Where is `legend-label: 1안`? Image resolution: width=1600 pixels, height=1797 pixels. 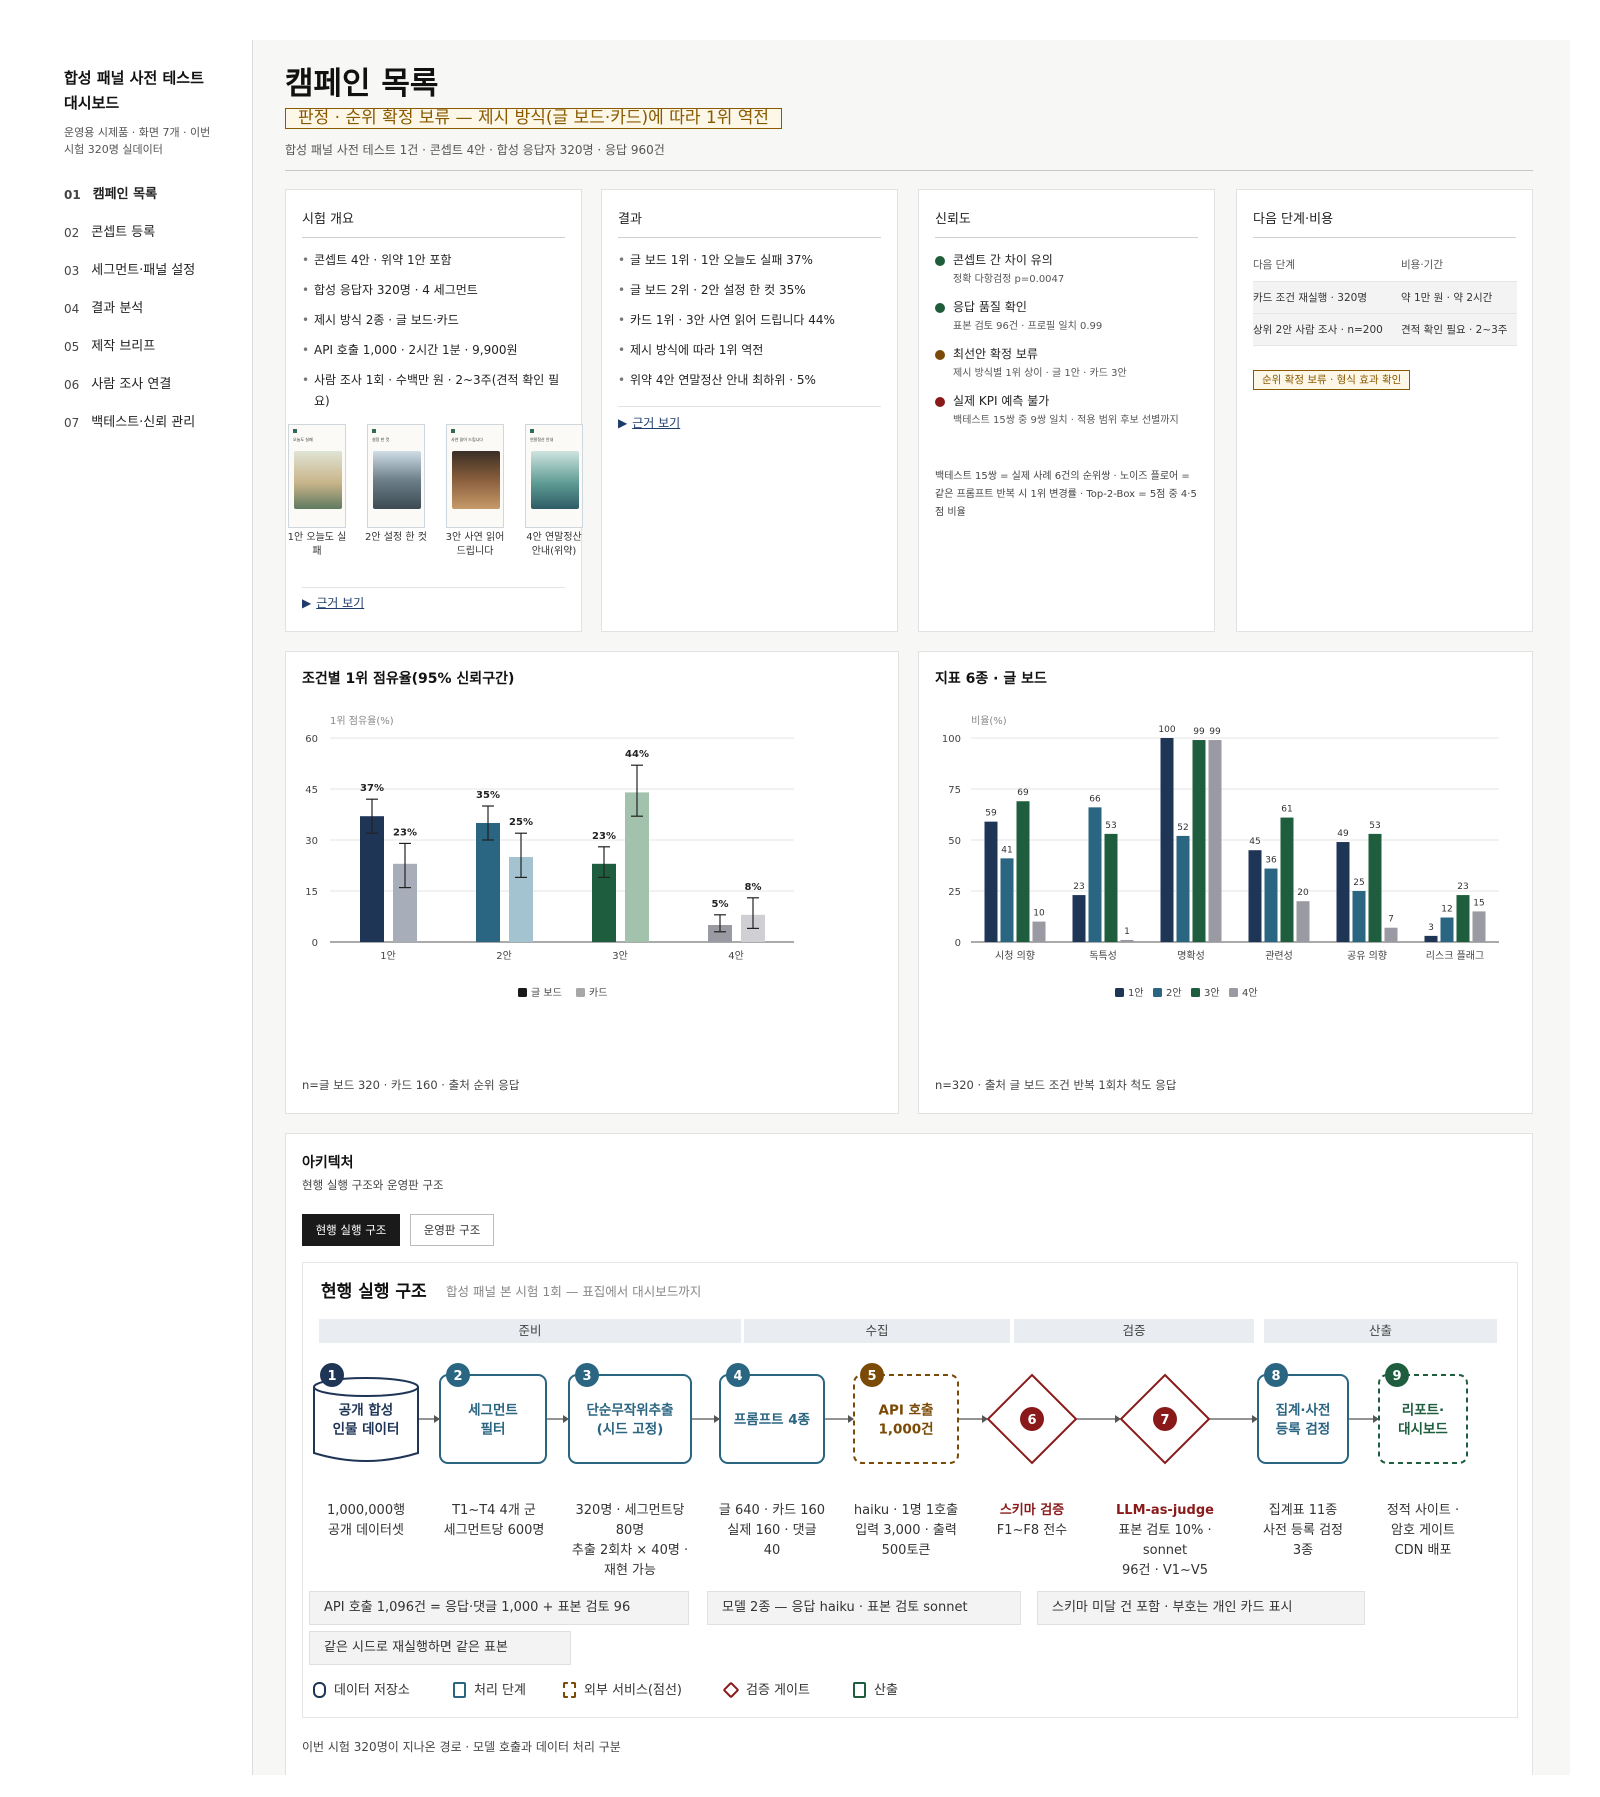
legend-label: 1안 is located at coordinates (1136, 993).